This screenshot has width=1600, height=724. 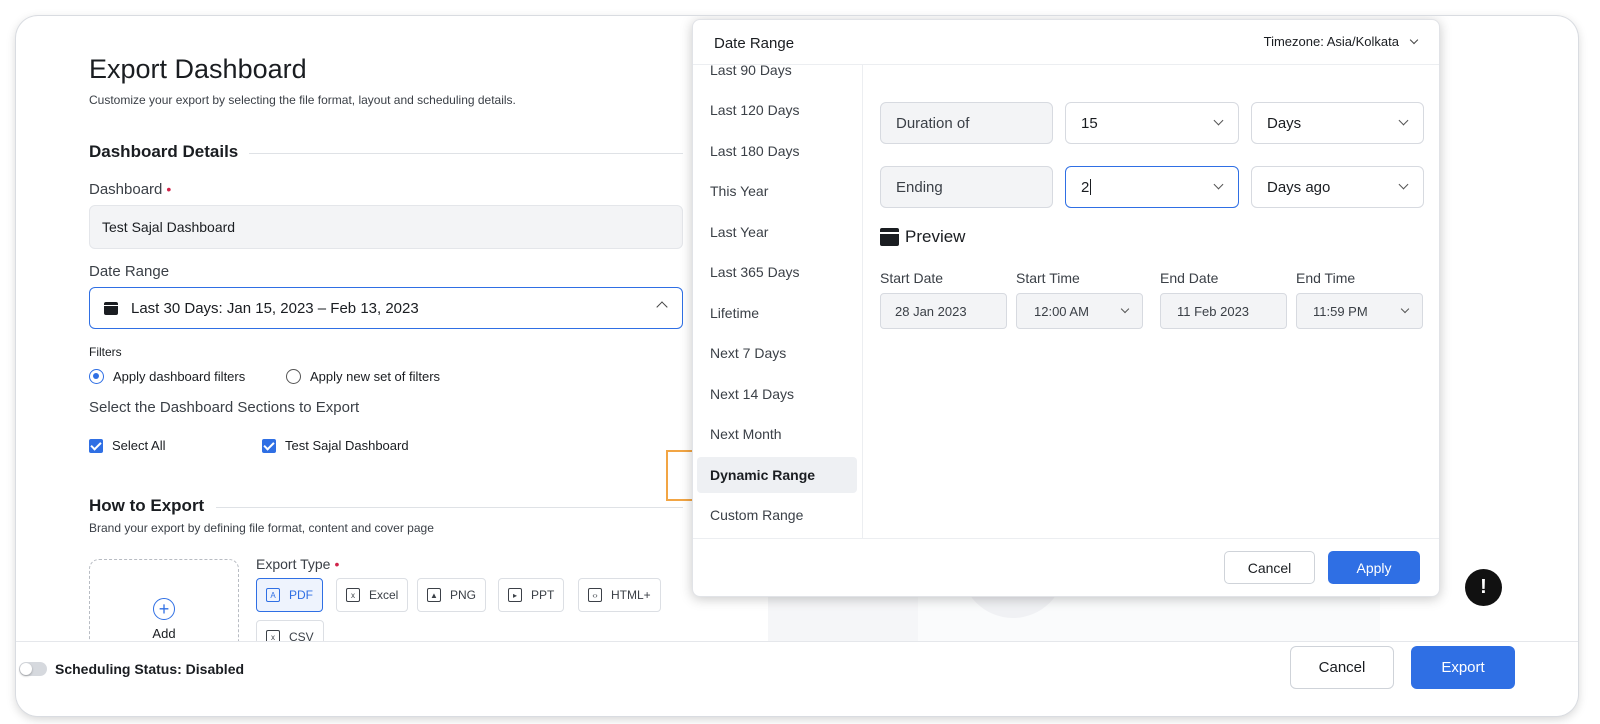 I want to click on preset-next-month: Next Month, so click(x=777, y=434).